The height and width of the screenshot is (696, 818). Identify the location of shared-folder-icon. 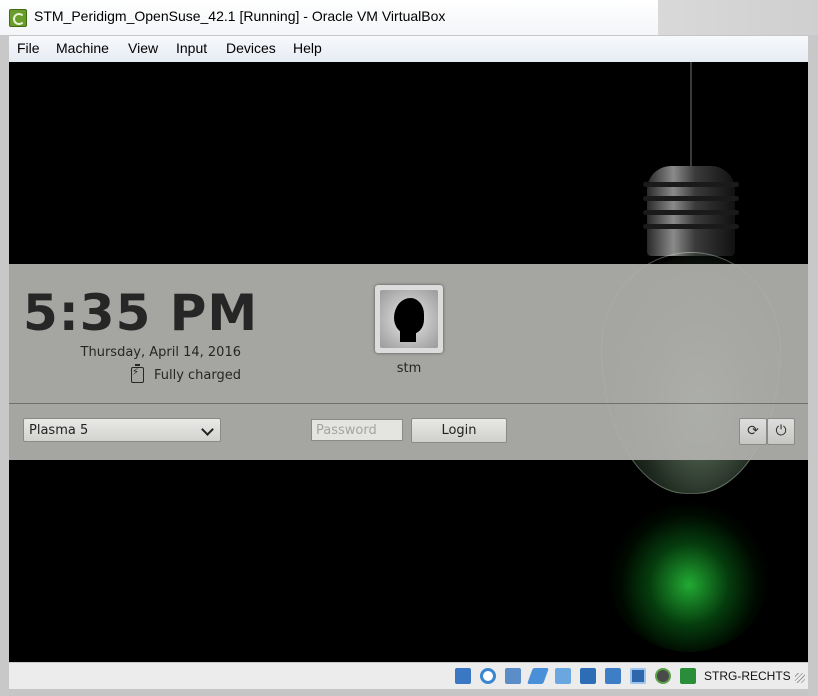
(588, 676).